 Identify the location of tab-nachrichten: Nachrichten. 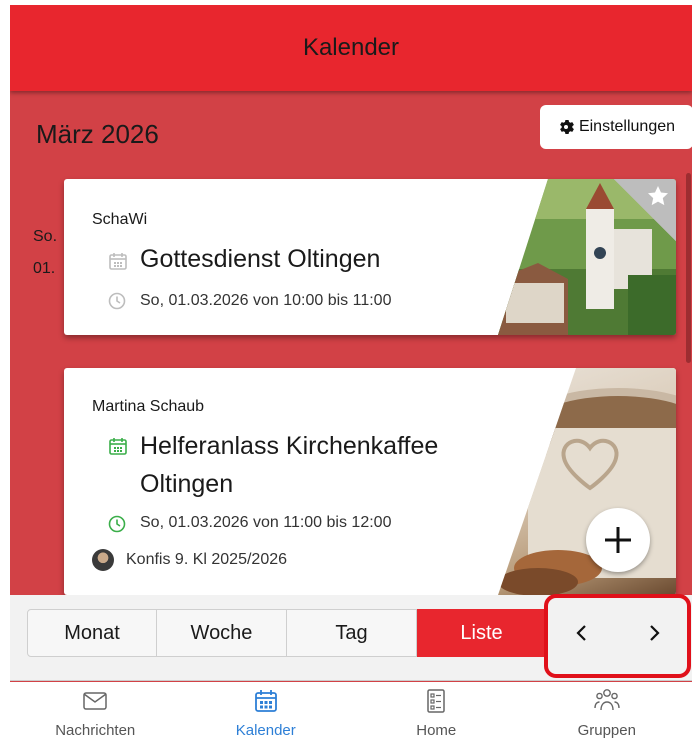
(95, 715).